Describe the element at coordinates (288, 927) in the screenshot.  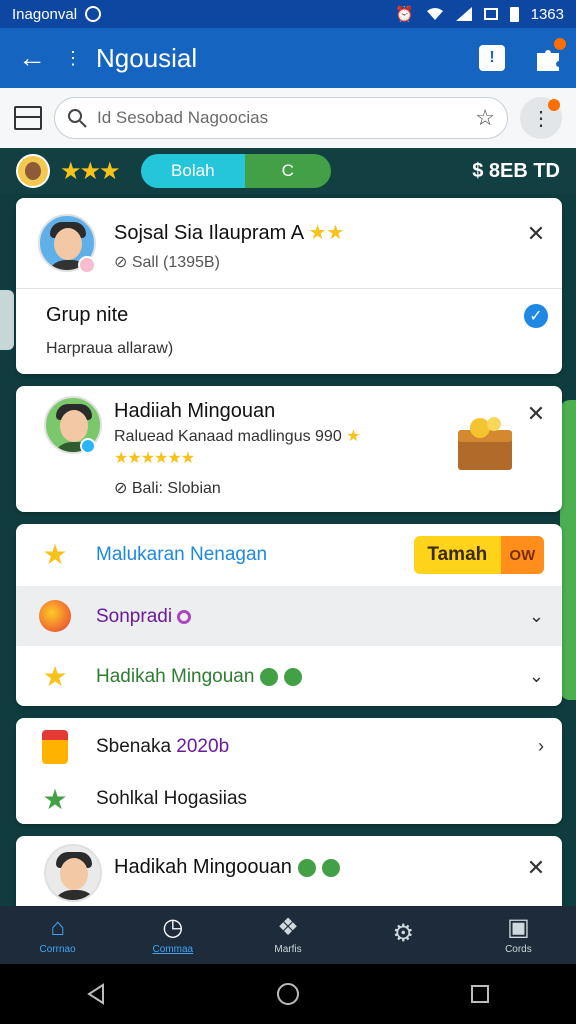
I see `map-icon: ❖` at that location.